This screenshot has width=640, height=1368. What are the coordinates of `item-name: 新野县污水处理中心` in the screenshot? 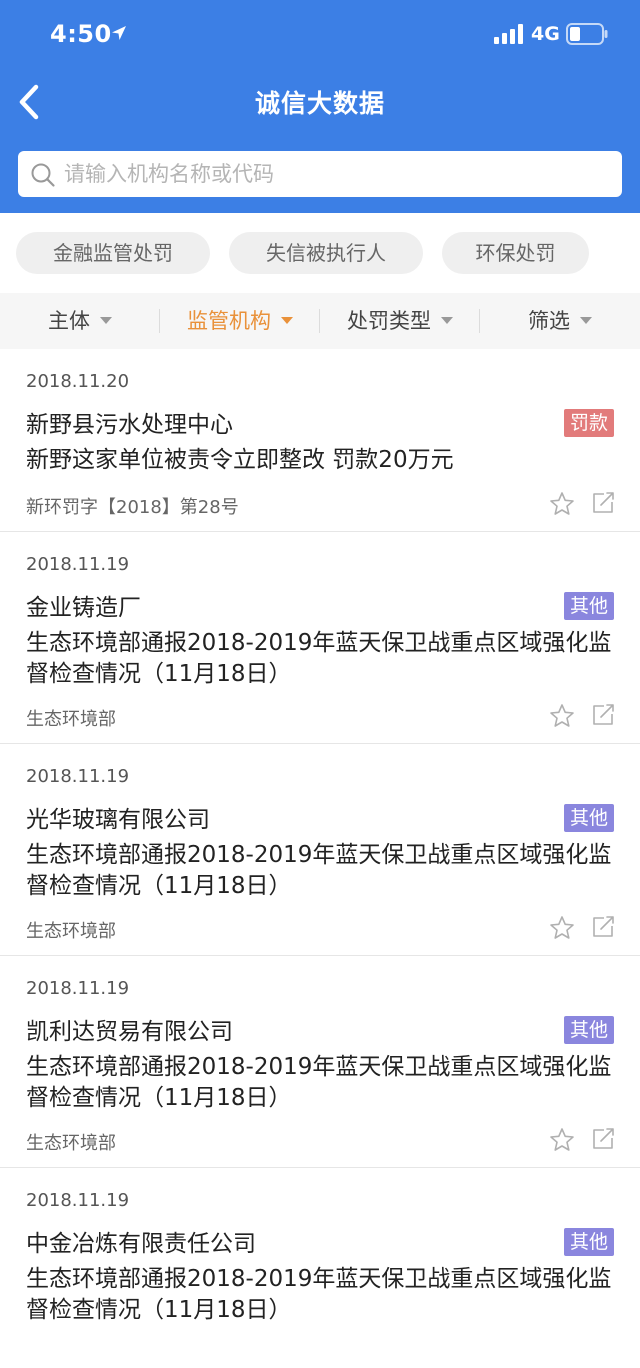 It's located at (129, 425).